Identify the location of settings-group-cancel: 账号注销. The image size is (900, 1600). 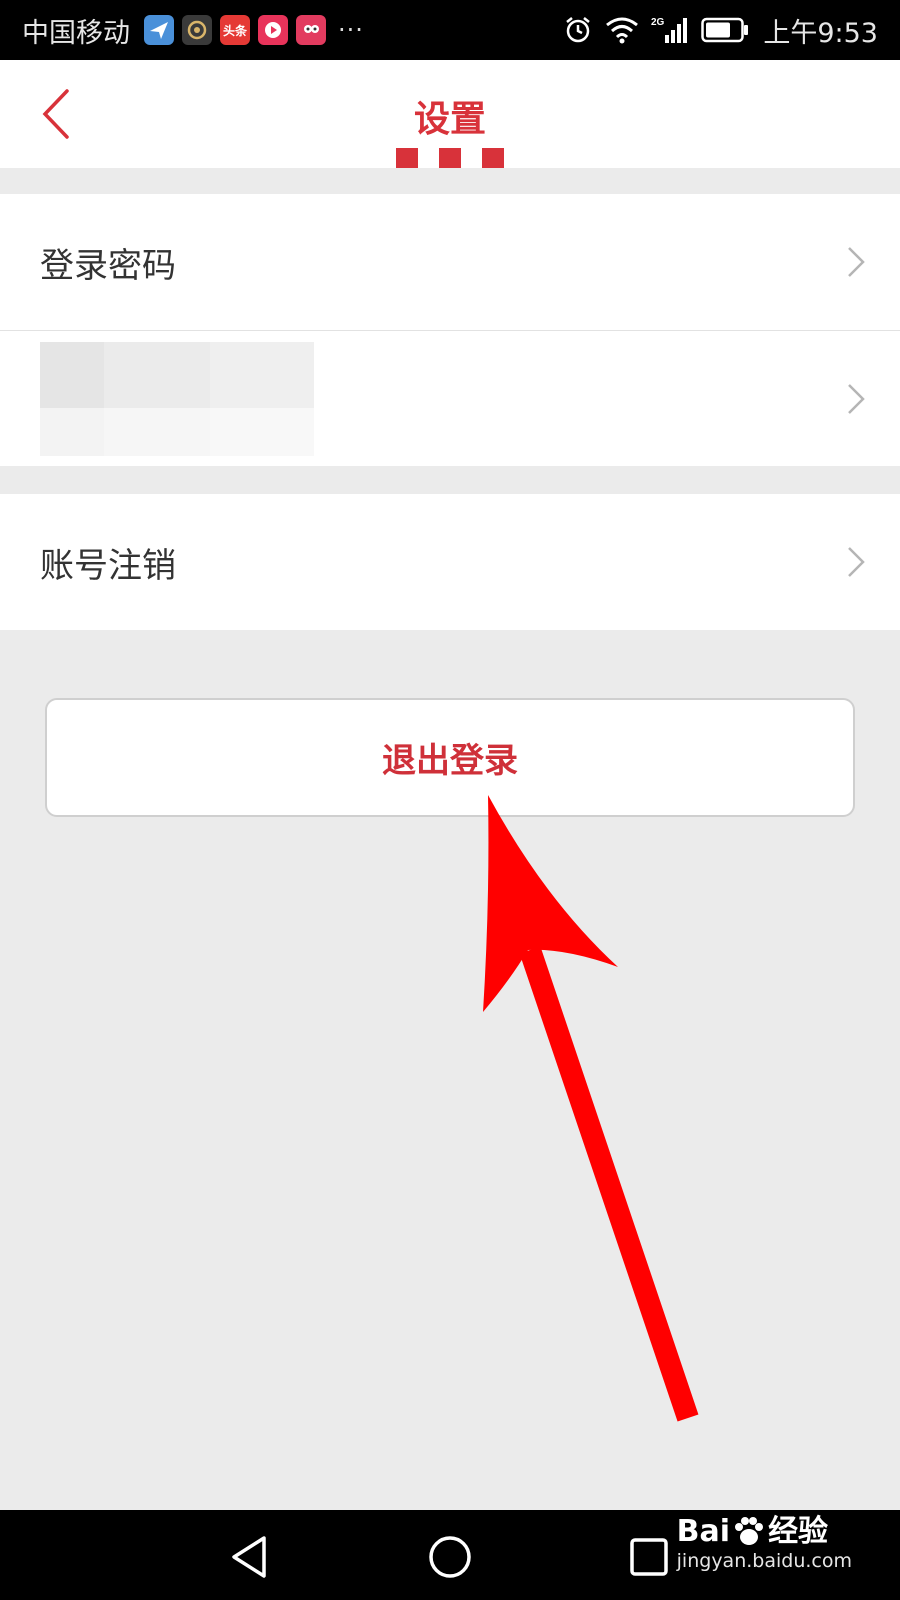
(450, 562).